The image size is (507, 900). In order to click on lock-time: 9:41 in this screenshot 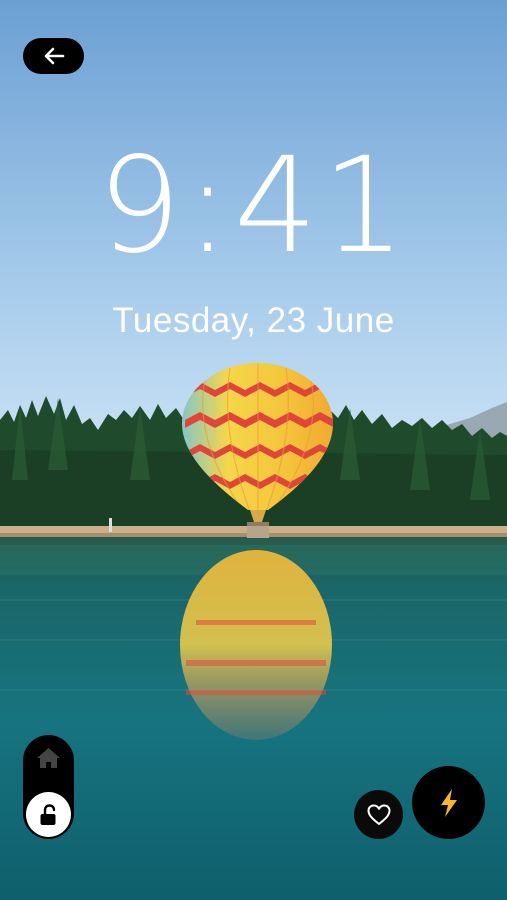, I will do `click(253, 206)`.